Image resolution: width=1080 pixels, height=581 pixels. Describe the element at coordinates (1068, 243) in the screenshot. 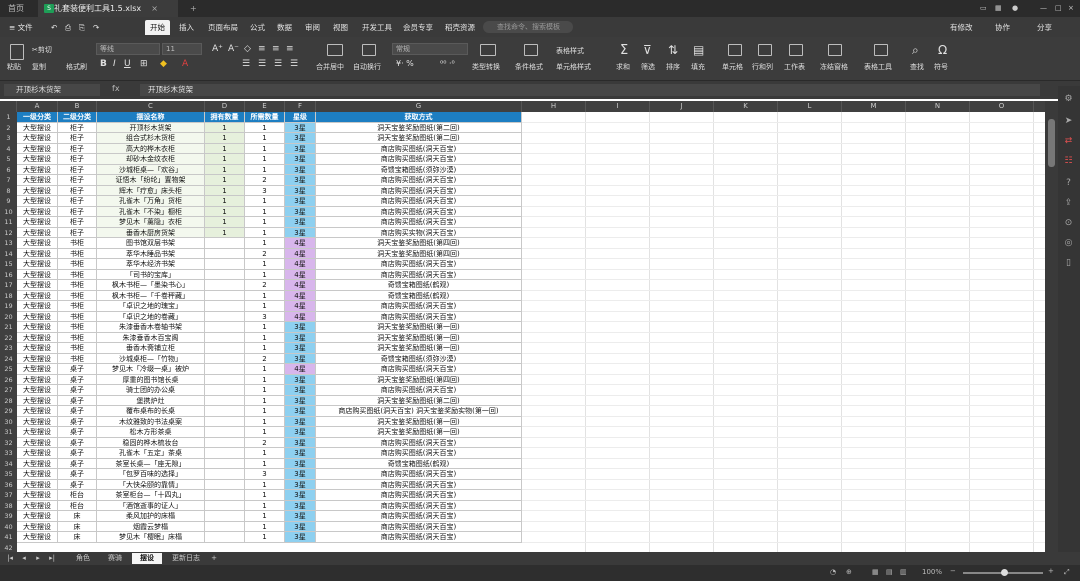

I see `location-icon: ◎` at that location.